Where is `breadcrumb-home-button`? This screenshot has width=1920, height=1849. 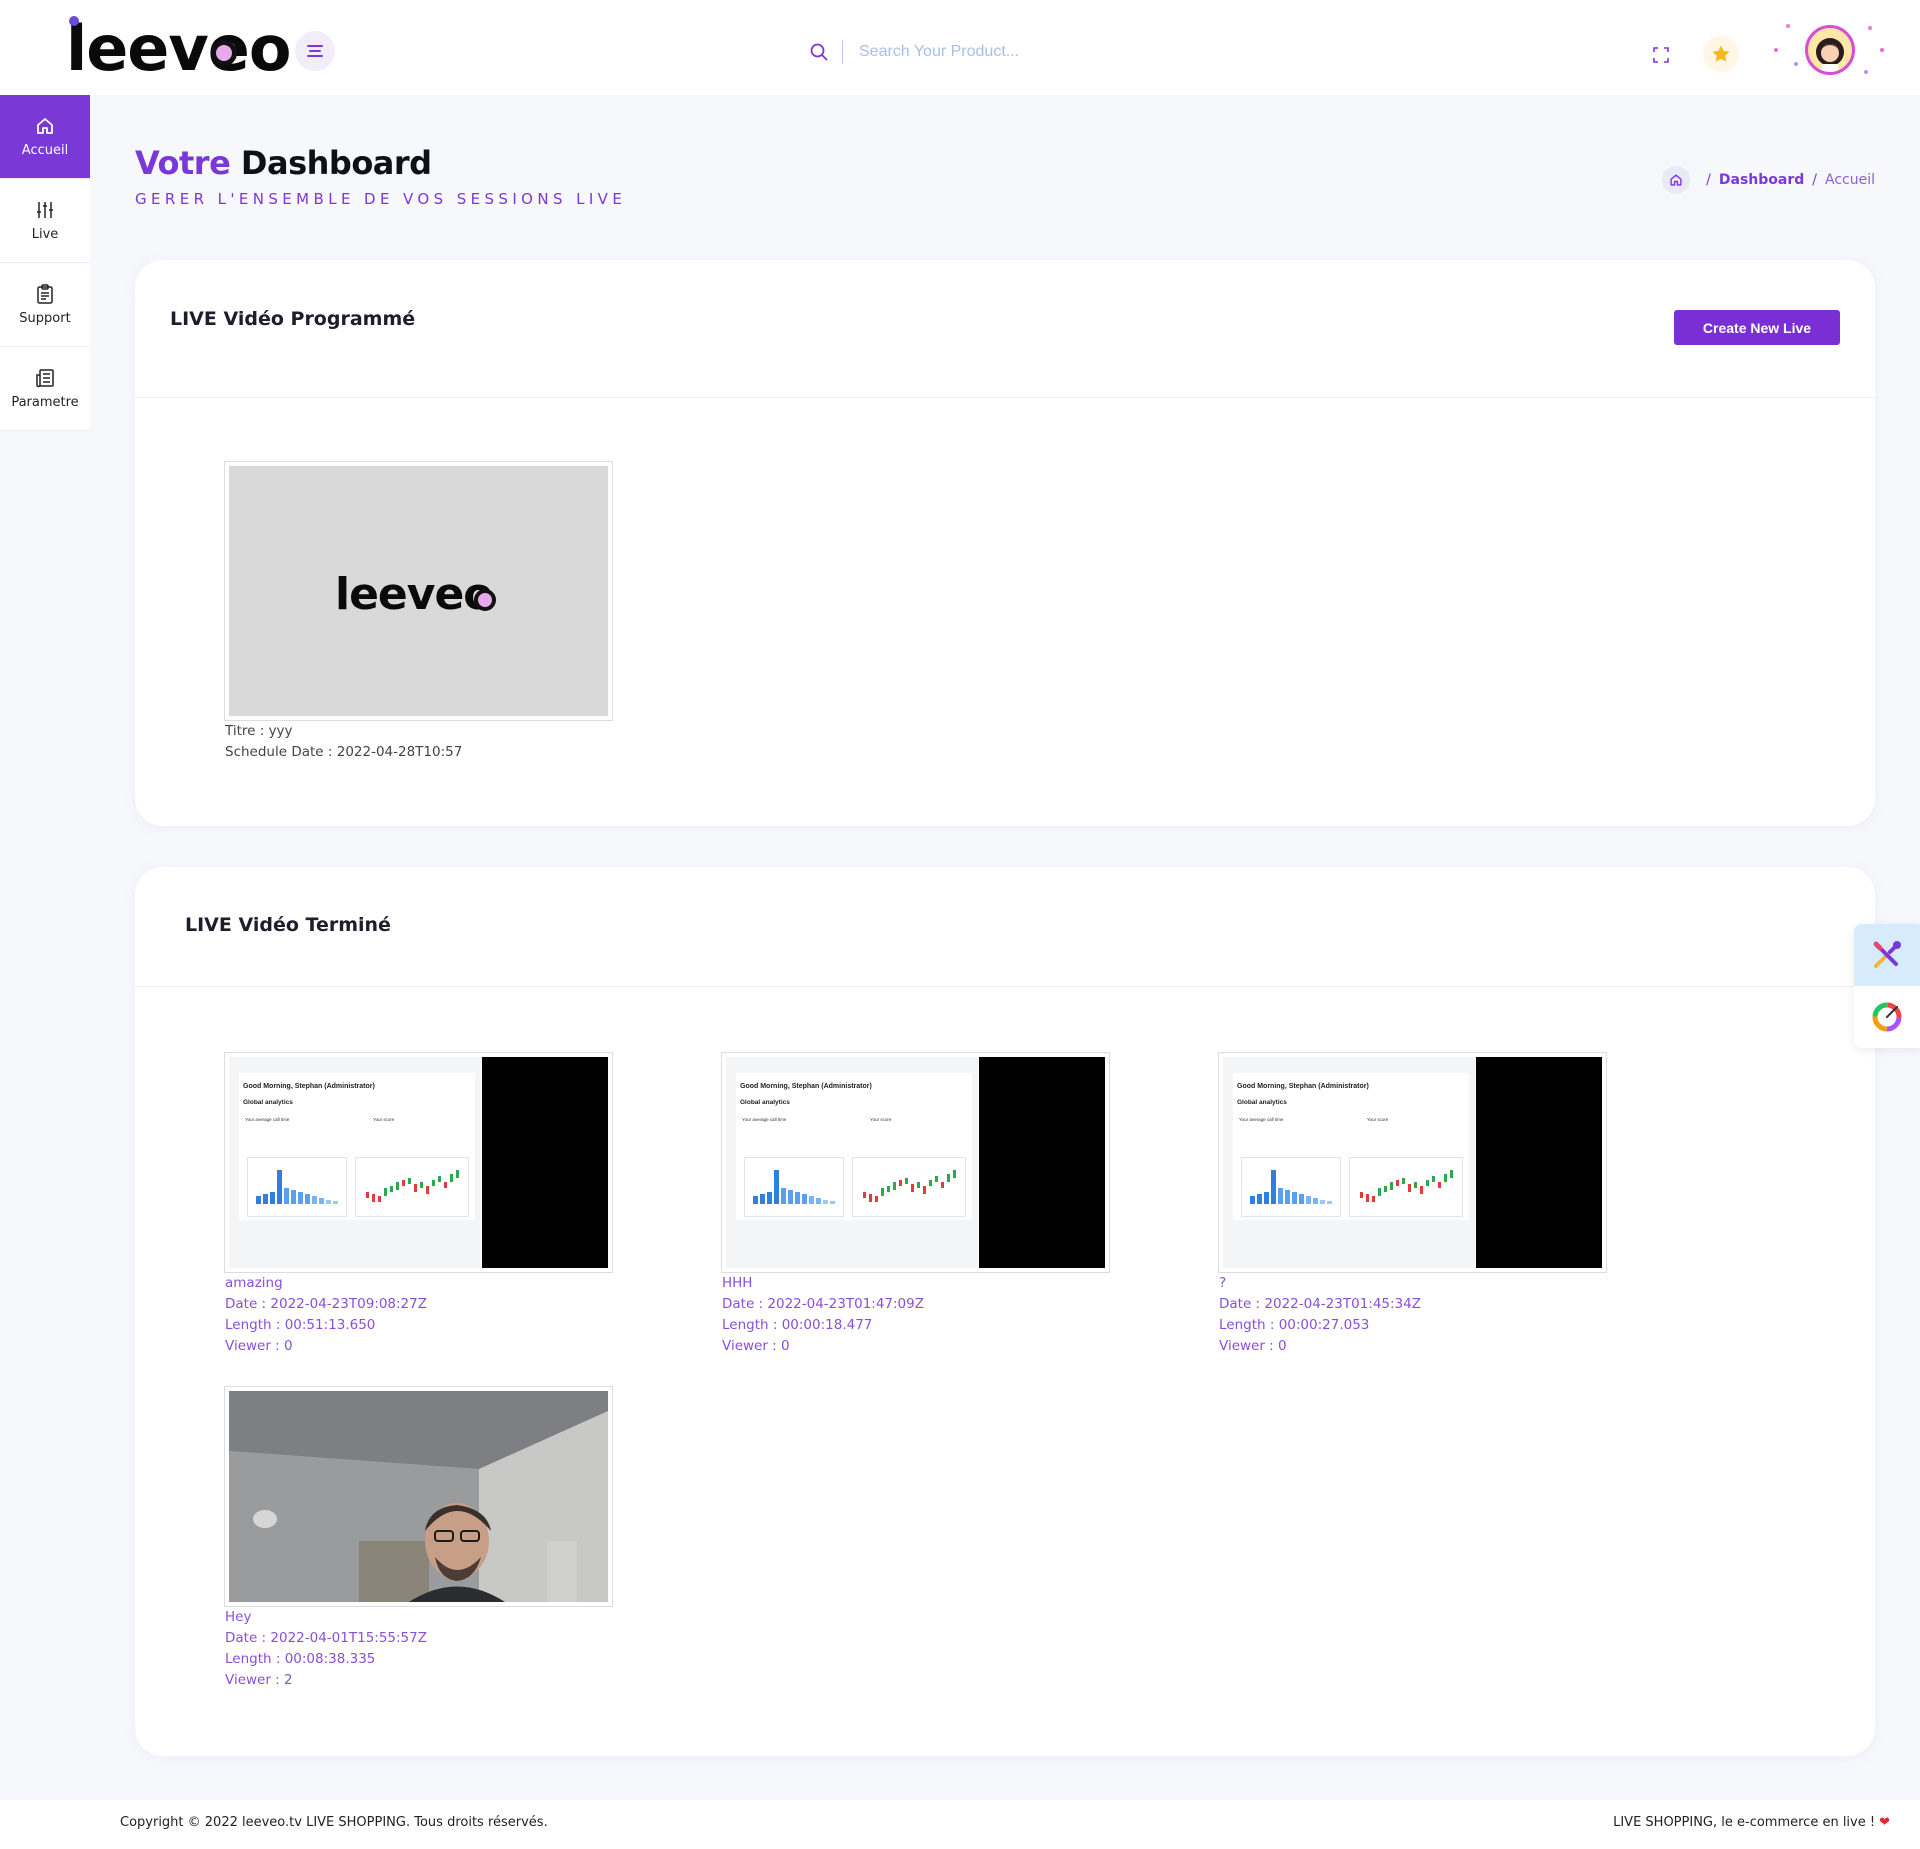 breadcrumb-home-button is located at coordinates (1676, 180).